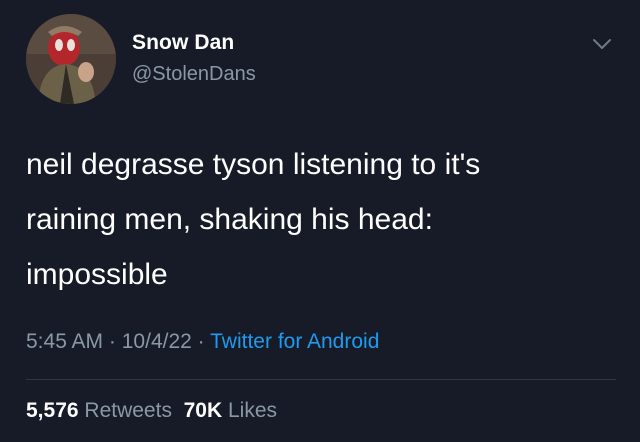 Image resolution: width=640 pixels, height=442 pixels. What do you see at coordinates (203, 410) in the screenshot?
I see `likes-count: 70K` at bounding box center [203, 410].